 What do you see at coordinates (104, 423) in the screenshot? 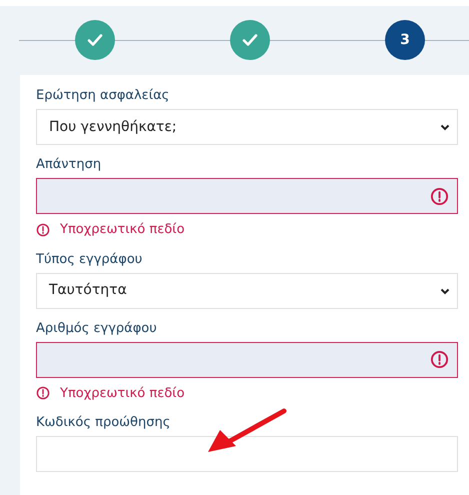
I see `field-label: Κωδικός προώθησης` at bounding box center [104, 423].